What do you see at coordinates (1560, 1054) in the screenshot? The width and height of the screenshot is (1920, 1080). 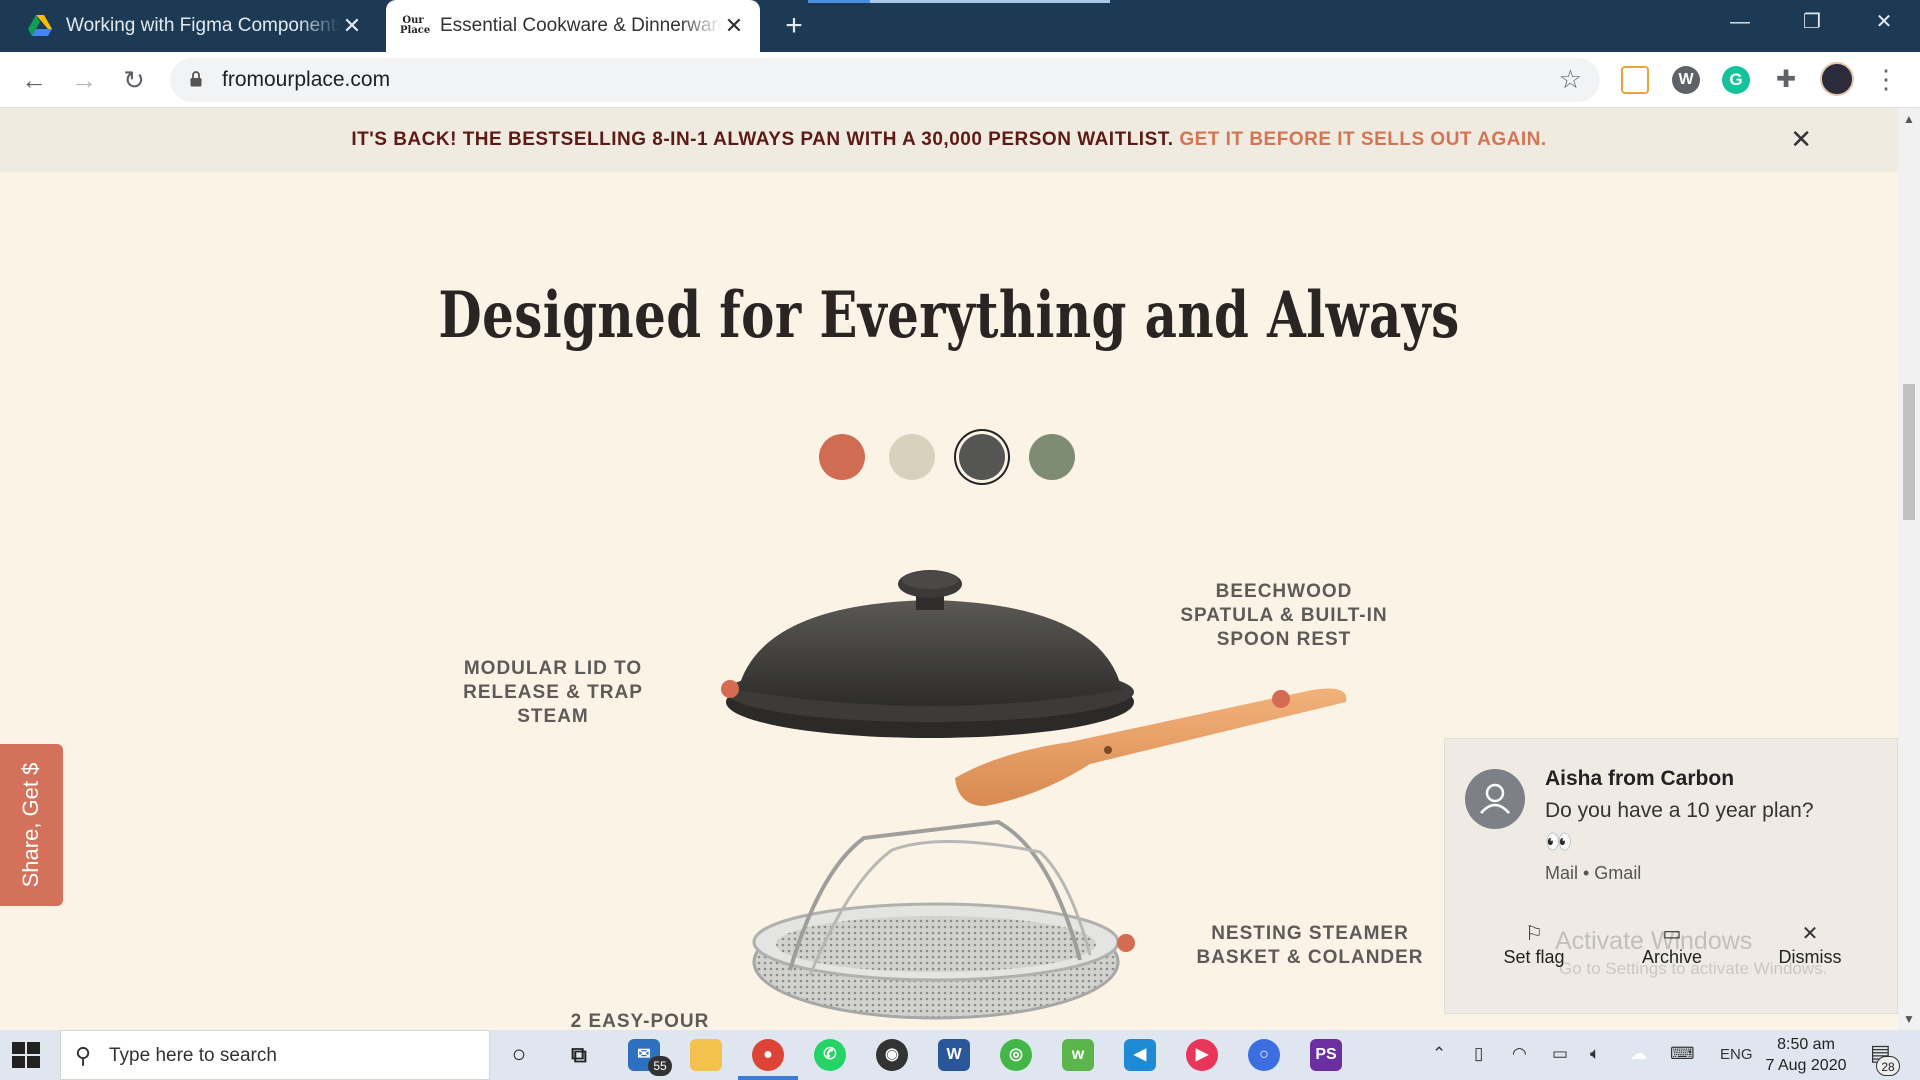 I see `battery-icon: ▭` at bounding box center [1560, 1054].